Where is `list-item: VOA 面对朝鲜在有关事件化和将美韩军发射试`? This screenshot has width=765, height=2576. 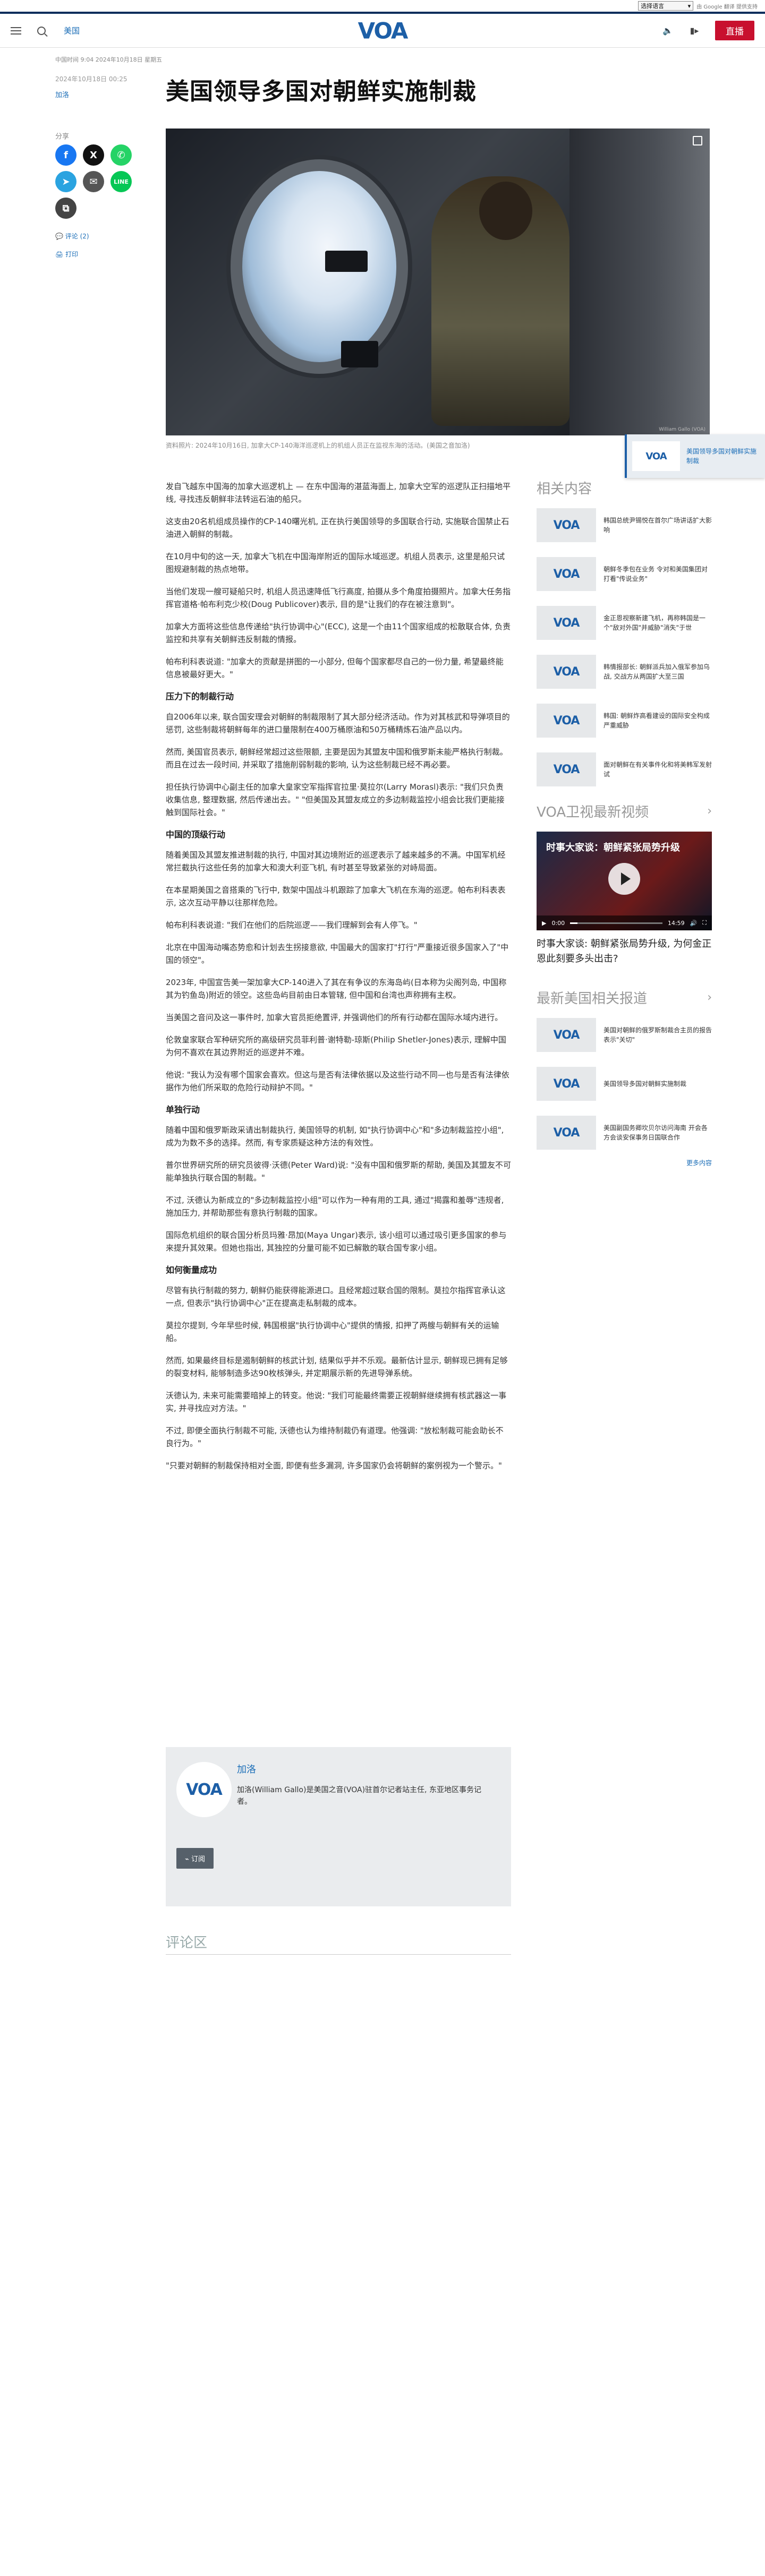 list-item: VOA 面对朝鲜在有关事件化和将美韩军发射试 is located at coordinates (624, 769).